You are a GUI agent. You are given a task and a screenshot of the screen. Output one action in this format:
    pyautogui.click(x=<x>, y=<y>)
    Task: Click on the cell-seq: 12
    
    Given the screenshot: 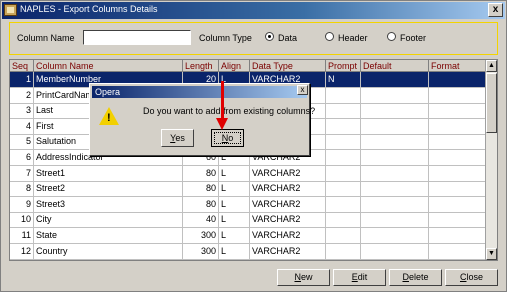 What is the action you would take?
    pyautogui.click(x=22, y=251)
    